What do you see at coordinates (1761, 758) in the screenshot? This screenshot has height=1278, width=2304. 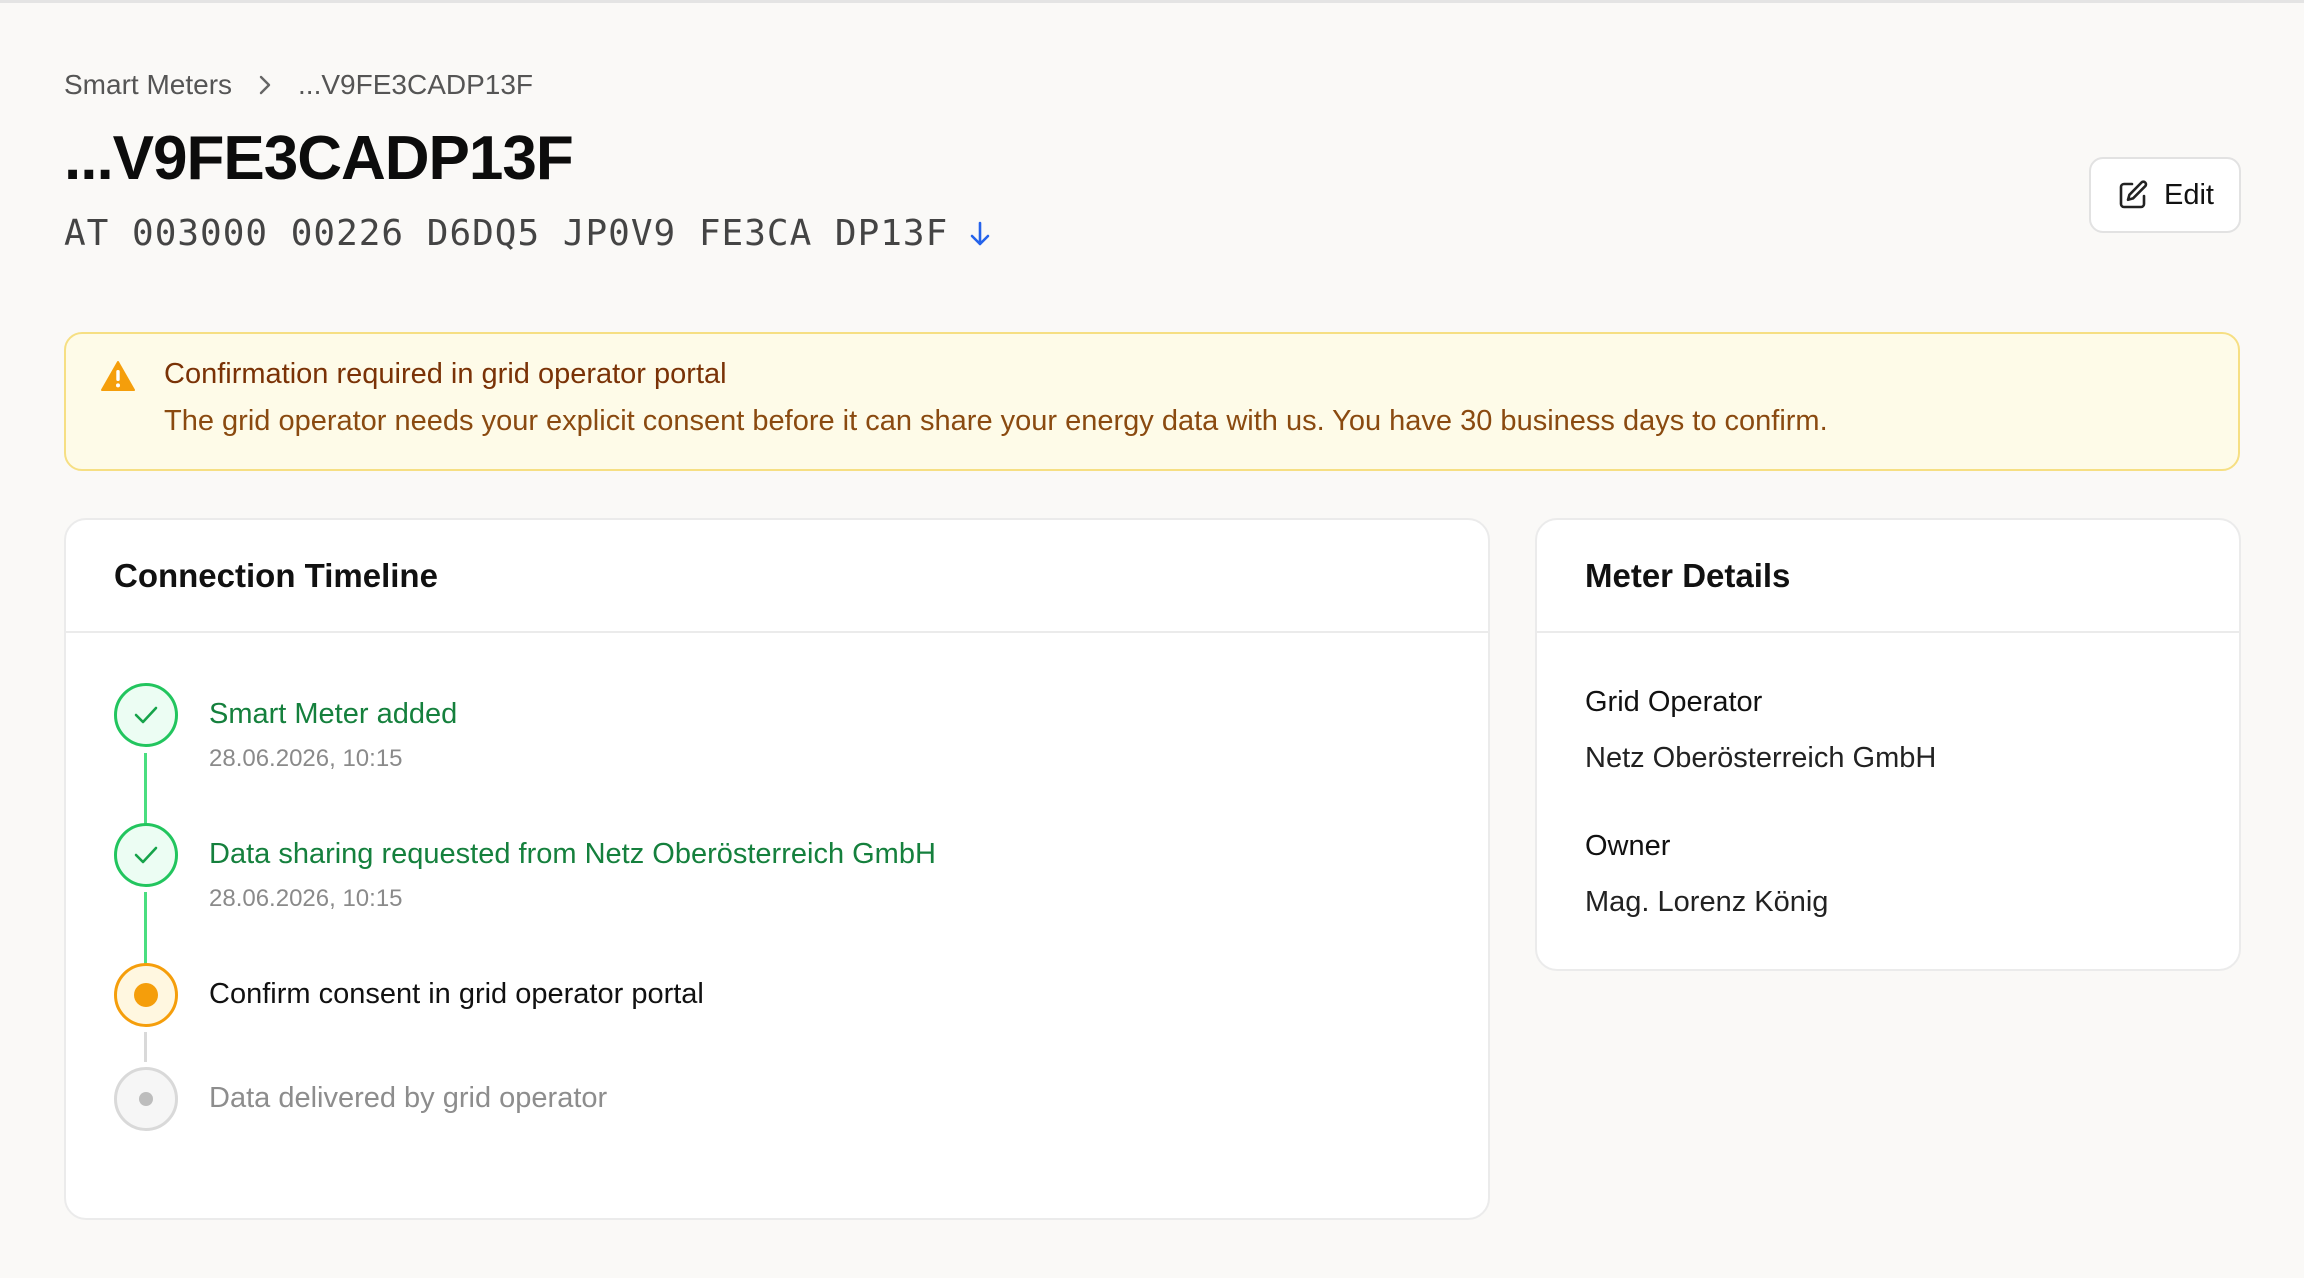 I see `grid-operator-value: Netz Oberösterreich GmbH` at bounding box center [1761, 758].